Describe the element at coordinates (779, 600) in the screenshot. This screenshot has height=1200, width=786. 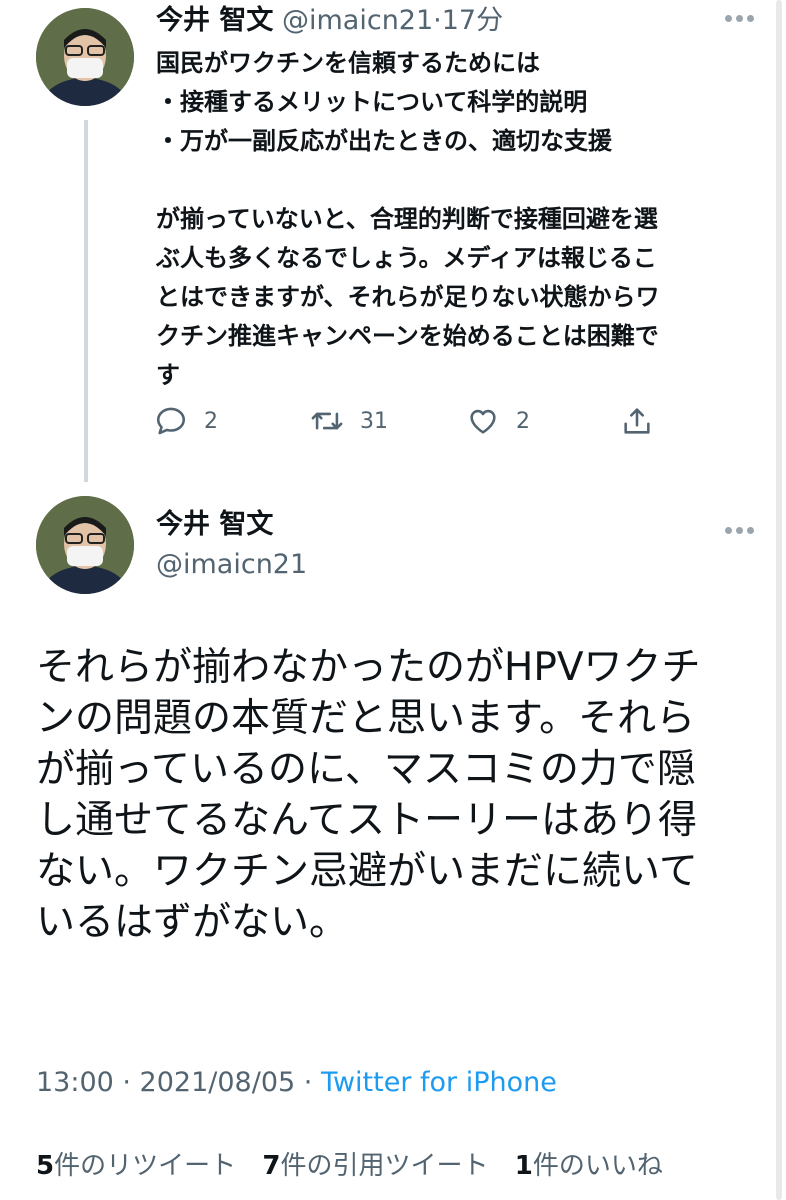
I see `scrollbar` at that location.